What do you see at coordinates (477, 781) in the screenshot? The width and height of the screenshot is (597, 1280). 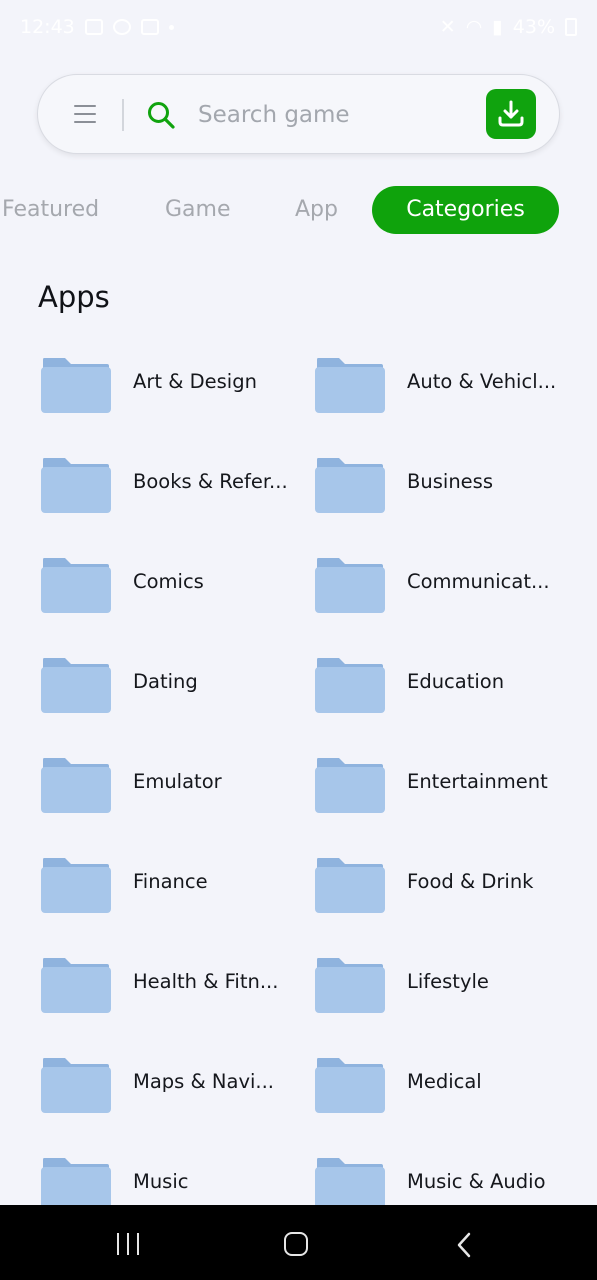 I see `category-label: Entertainment` at bounding box center [477, 781].